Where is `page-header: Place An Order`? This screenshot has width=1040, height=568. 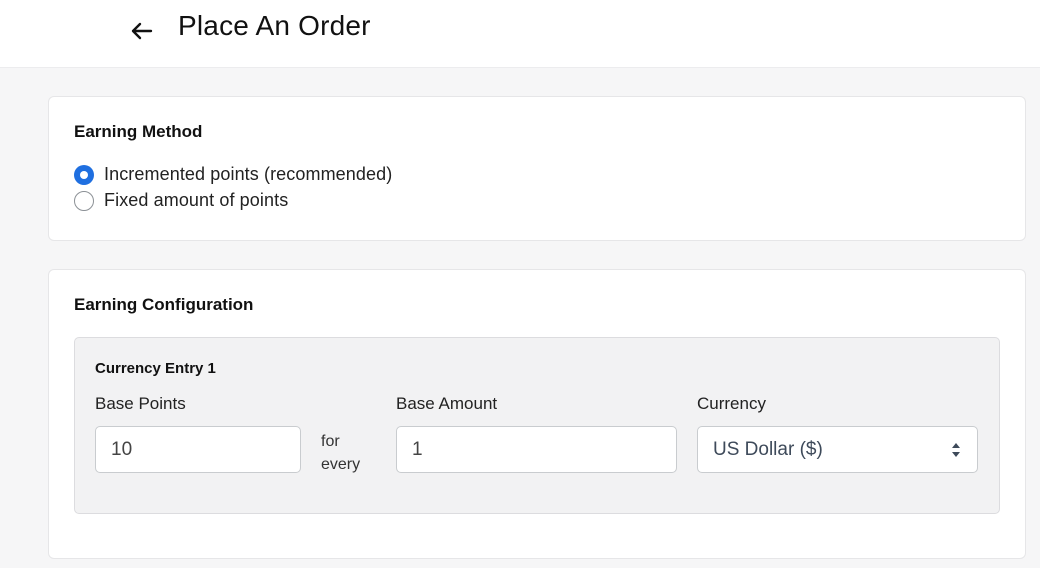
page-header: Place An Order is located at coordinates (520, 34).